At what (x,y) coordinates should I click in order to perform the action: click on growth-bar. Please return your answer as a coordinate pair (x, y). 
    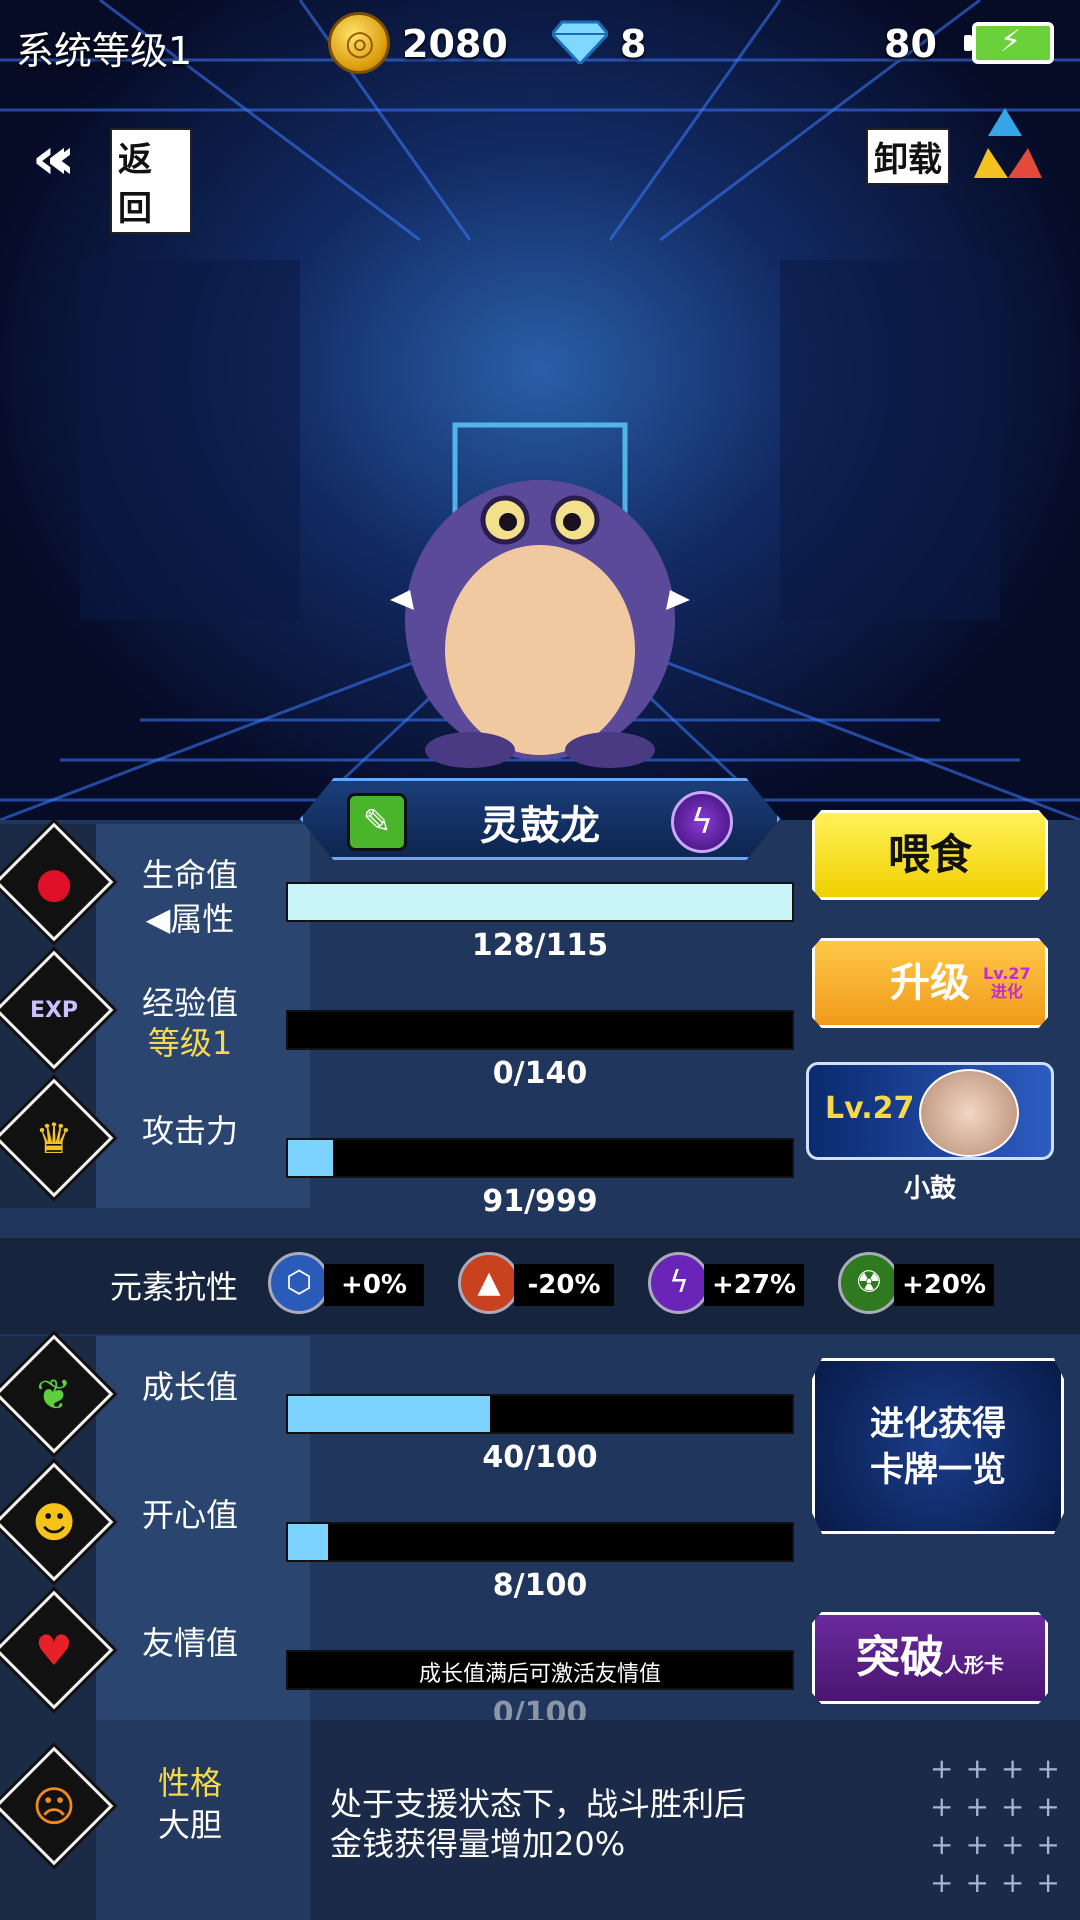
    Looking at the image, I should click on (540, 1414).